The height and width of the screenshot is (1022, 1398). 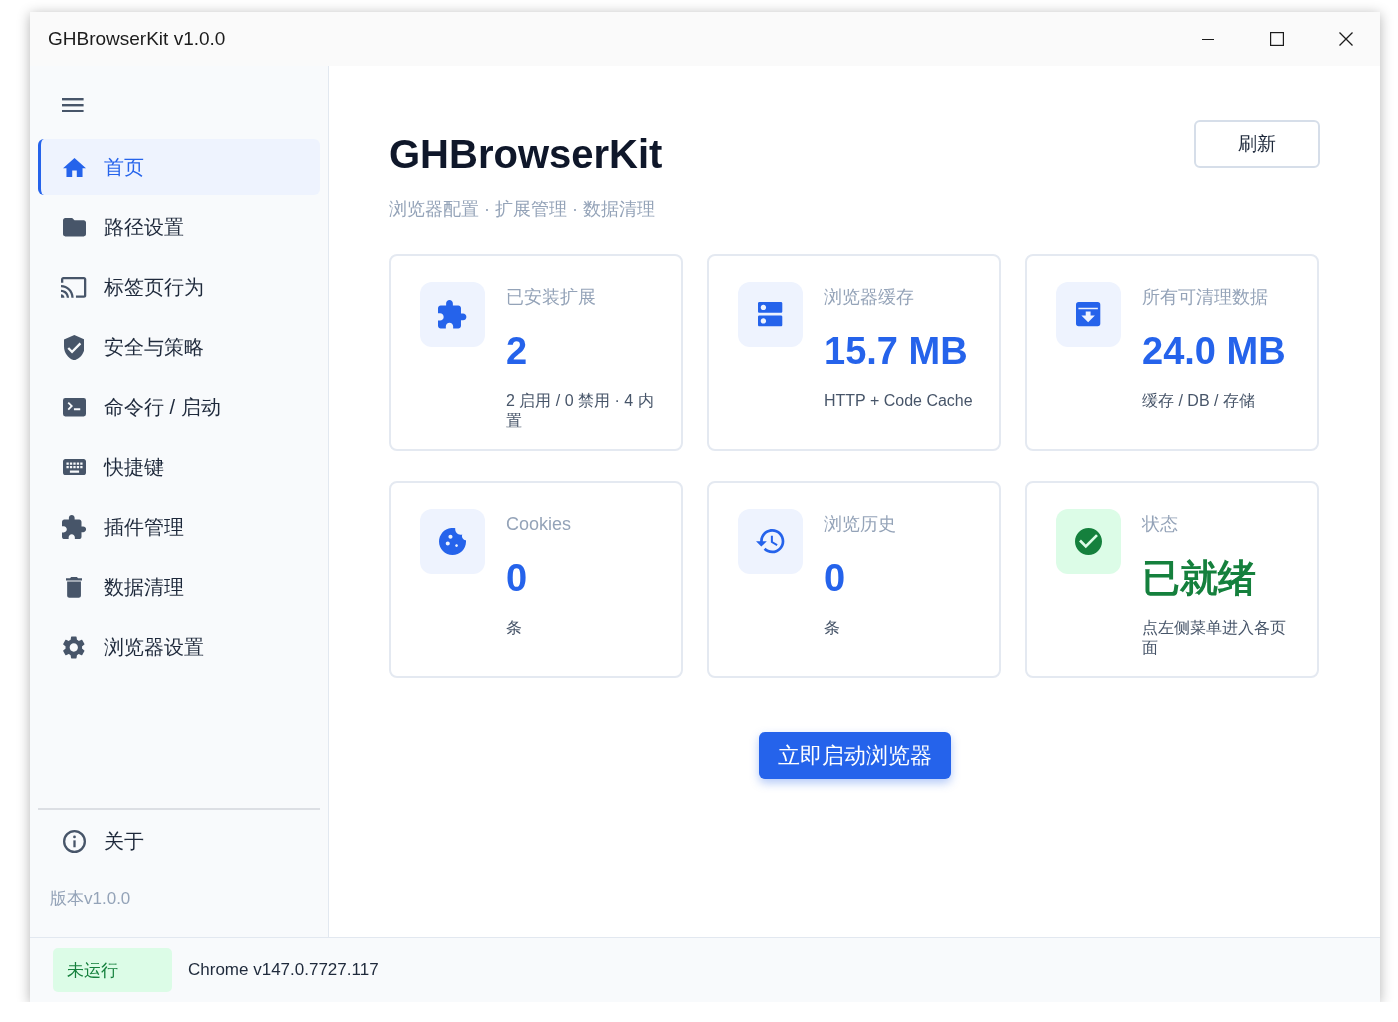 What do you see at coordinates (179, 841) in the screenshot?
I see `nav-item: 关于` at bounding box center [179, 841].